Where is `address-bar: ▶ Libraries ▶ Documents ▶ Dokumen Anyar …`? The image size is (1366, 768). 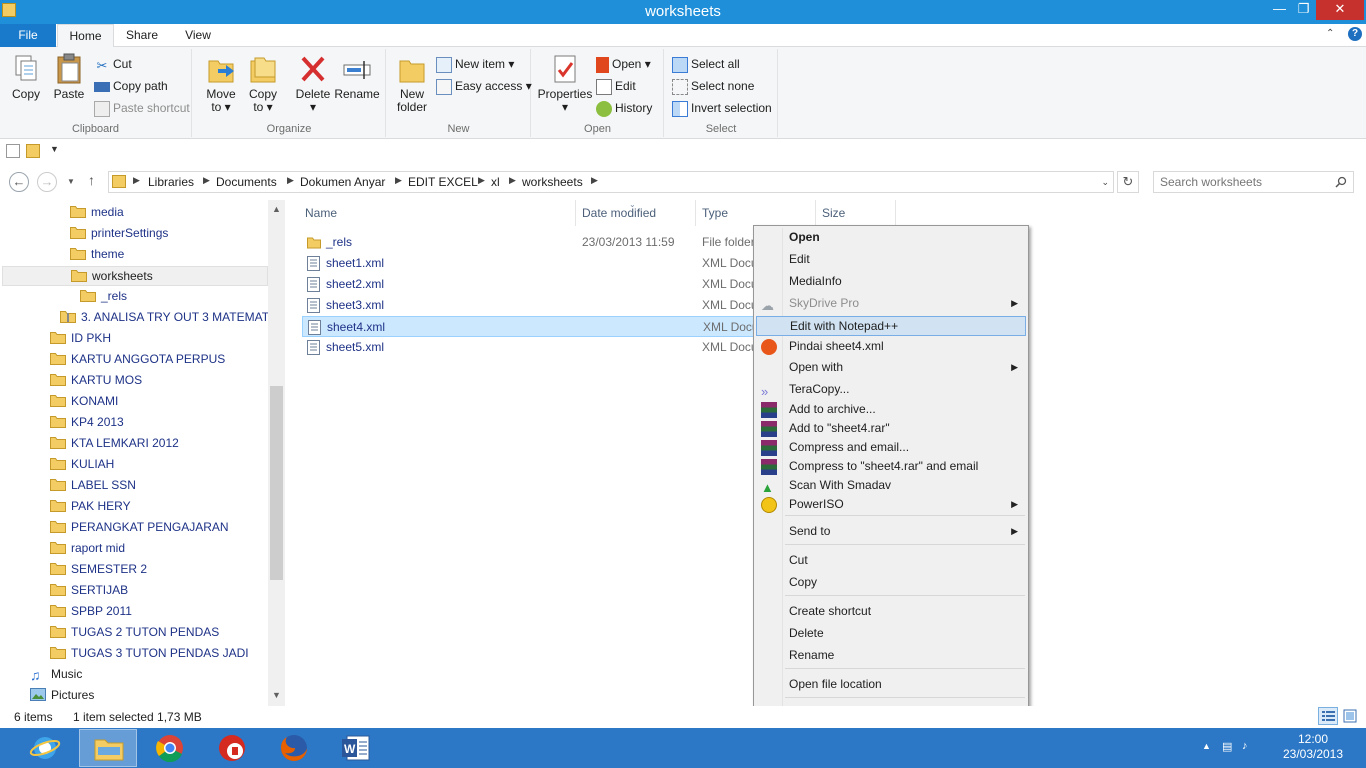
address-bar: ▶ Libraries ▶ Documents ▶ Dokumen Anyar … is located at coordinates (611, 182).